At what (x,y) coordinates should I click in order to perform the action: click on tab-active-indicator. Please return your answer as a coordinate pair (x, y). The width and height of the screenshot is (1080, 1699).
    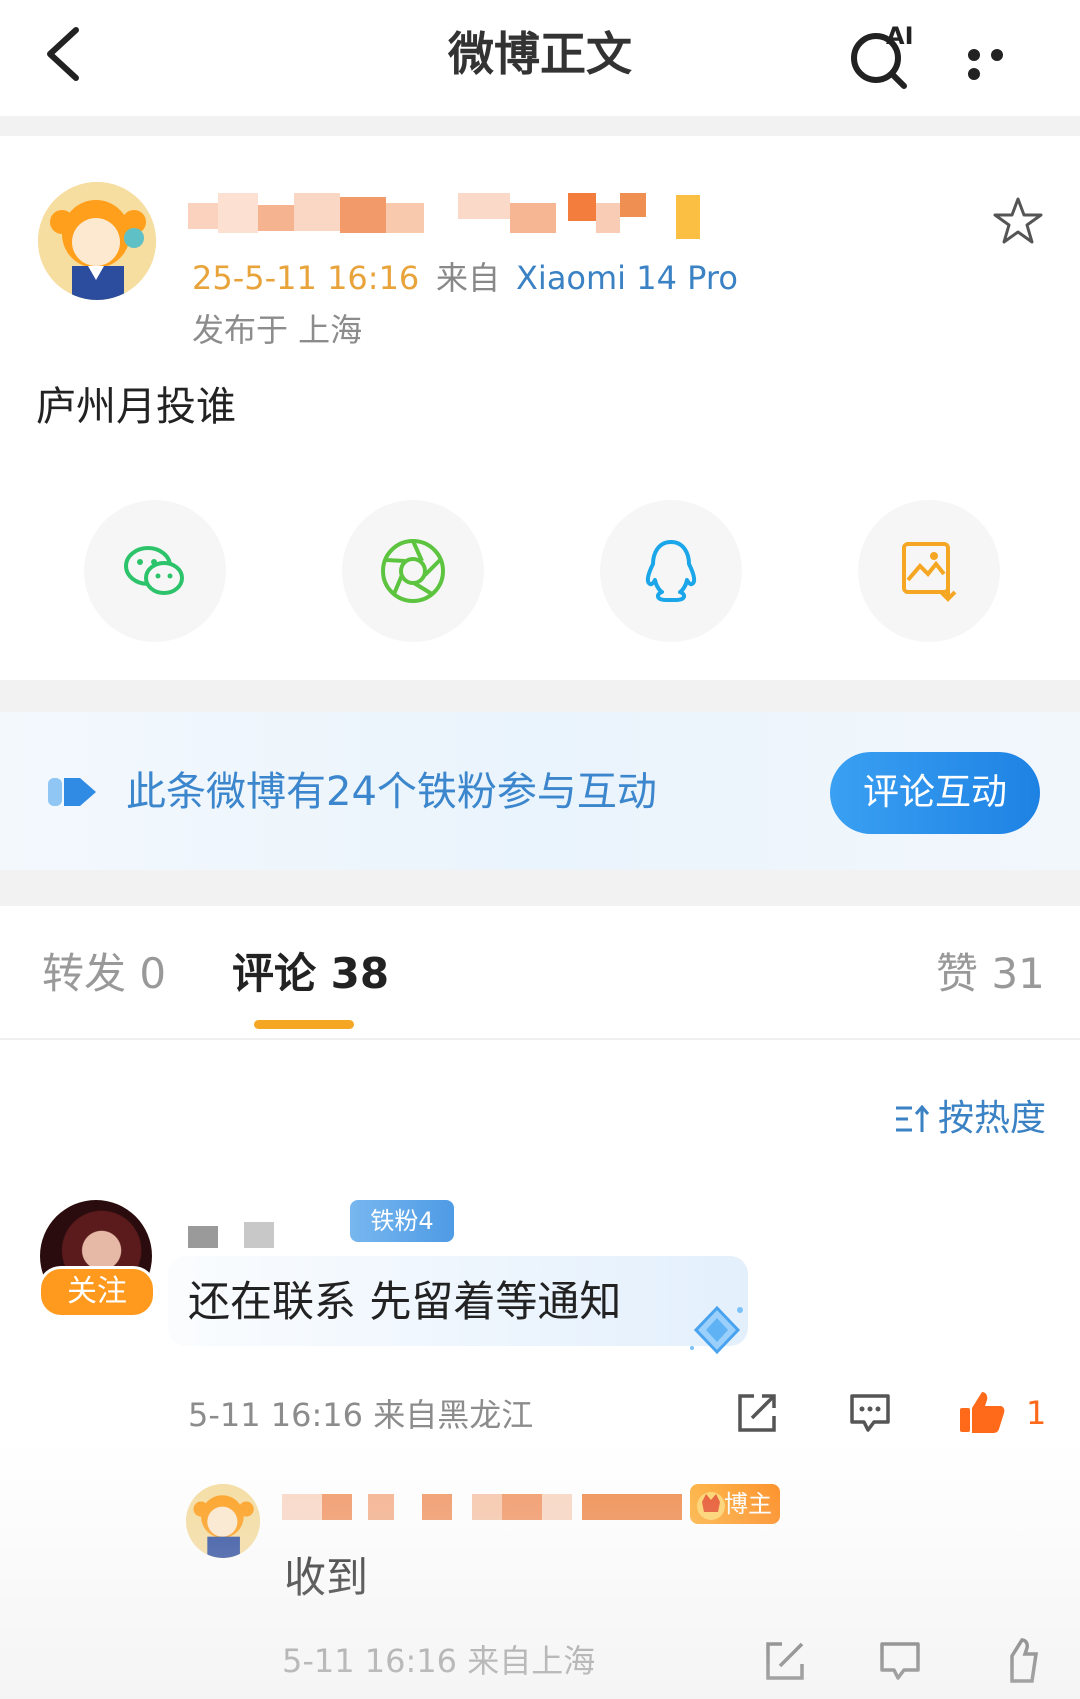
    Looking at the image, I should click on (304, 1024).